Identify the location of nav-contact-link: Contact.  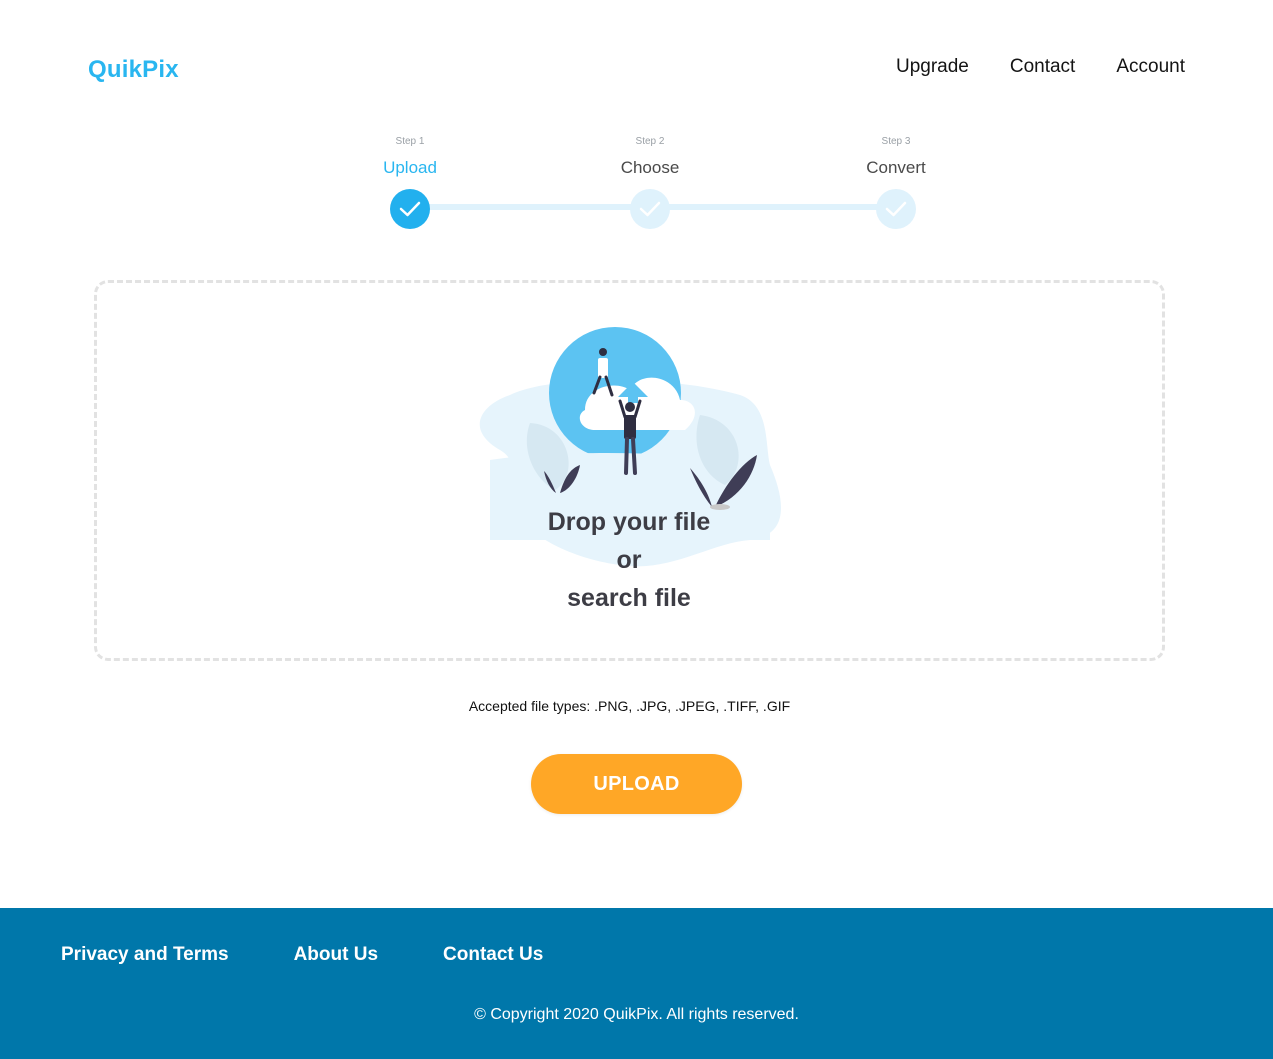
(1042, 67).